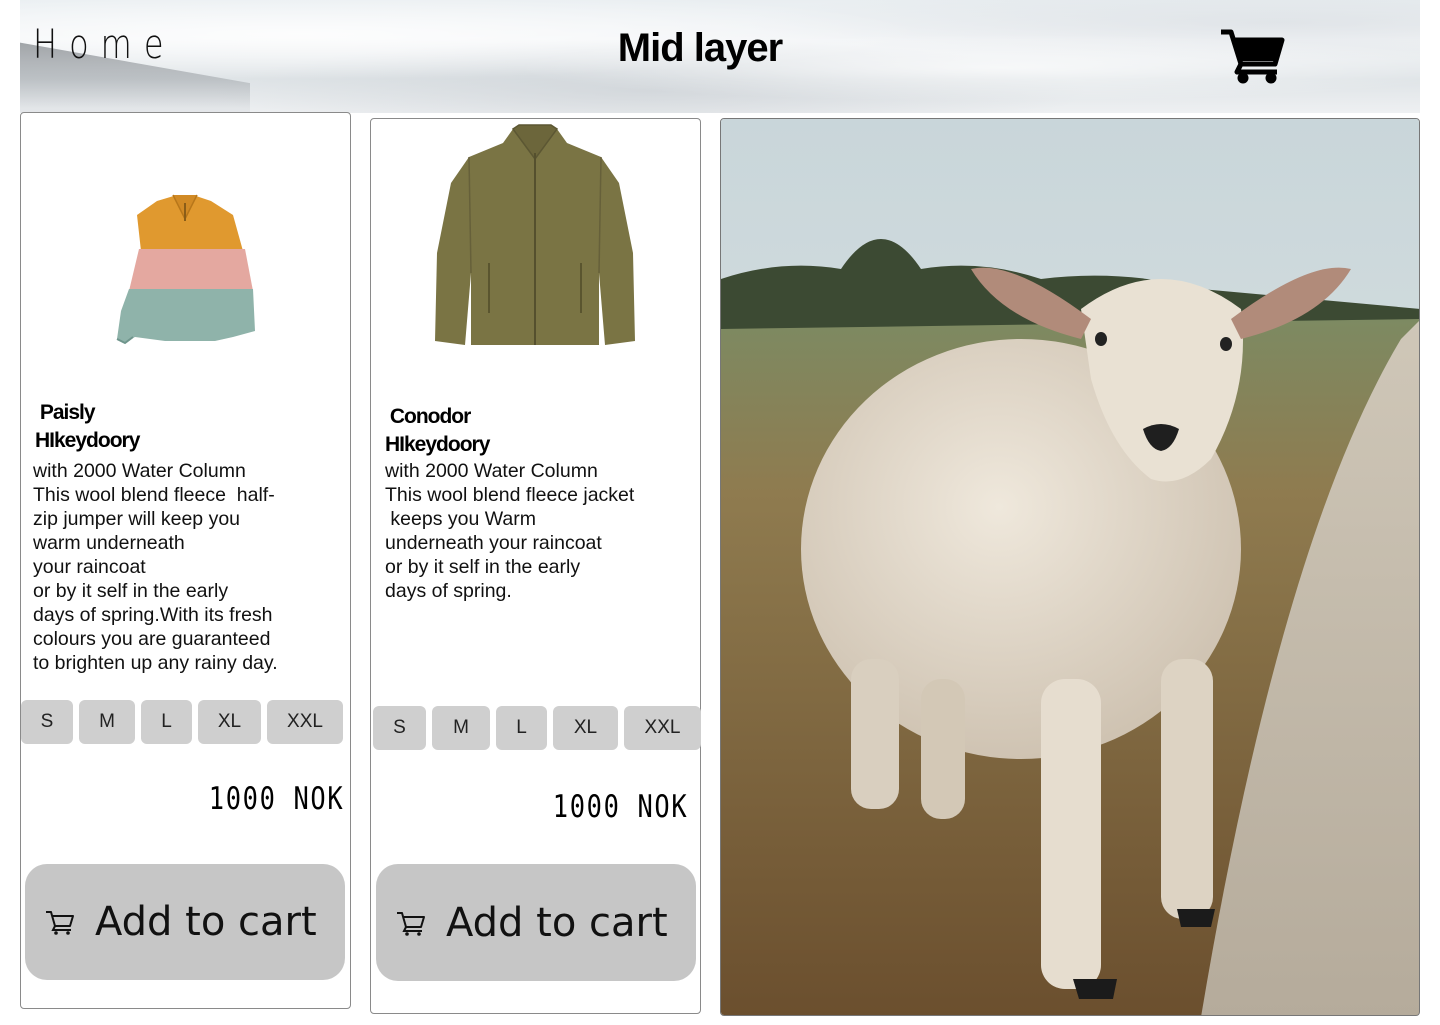 Image resolution: width=1440 pixels, height=1025 pixels. I want to click on shopping-cart-icon, so click(1252, 56).